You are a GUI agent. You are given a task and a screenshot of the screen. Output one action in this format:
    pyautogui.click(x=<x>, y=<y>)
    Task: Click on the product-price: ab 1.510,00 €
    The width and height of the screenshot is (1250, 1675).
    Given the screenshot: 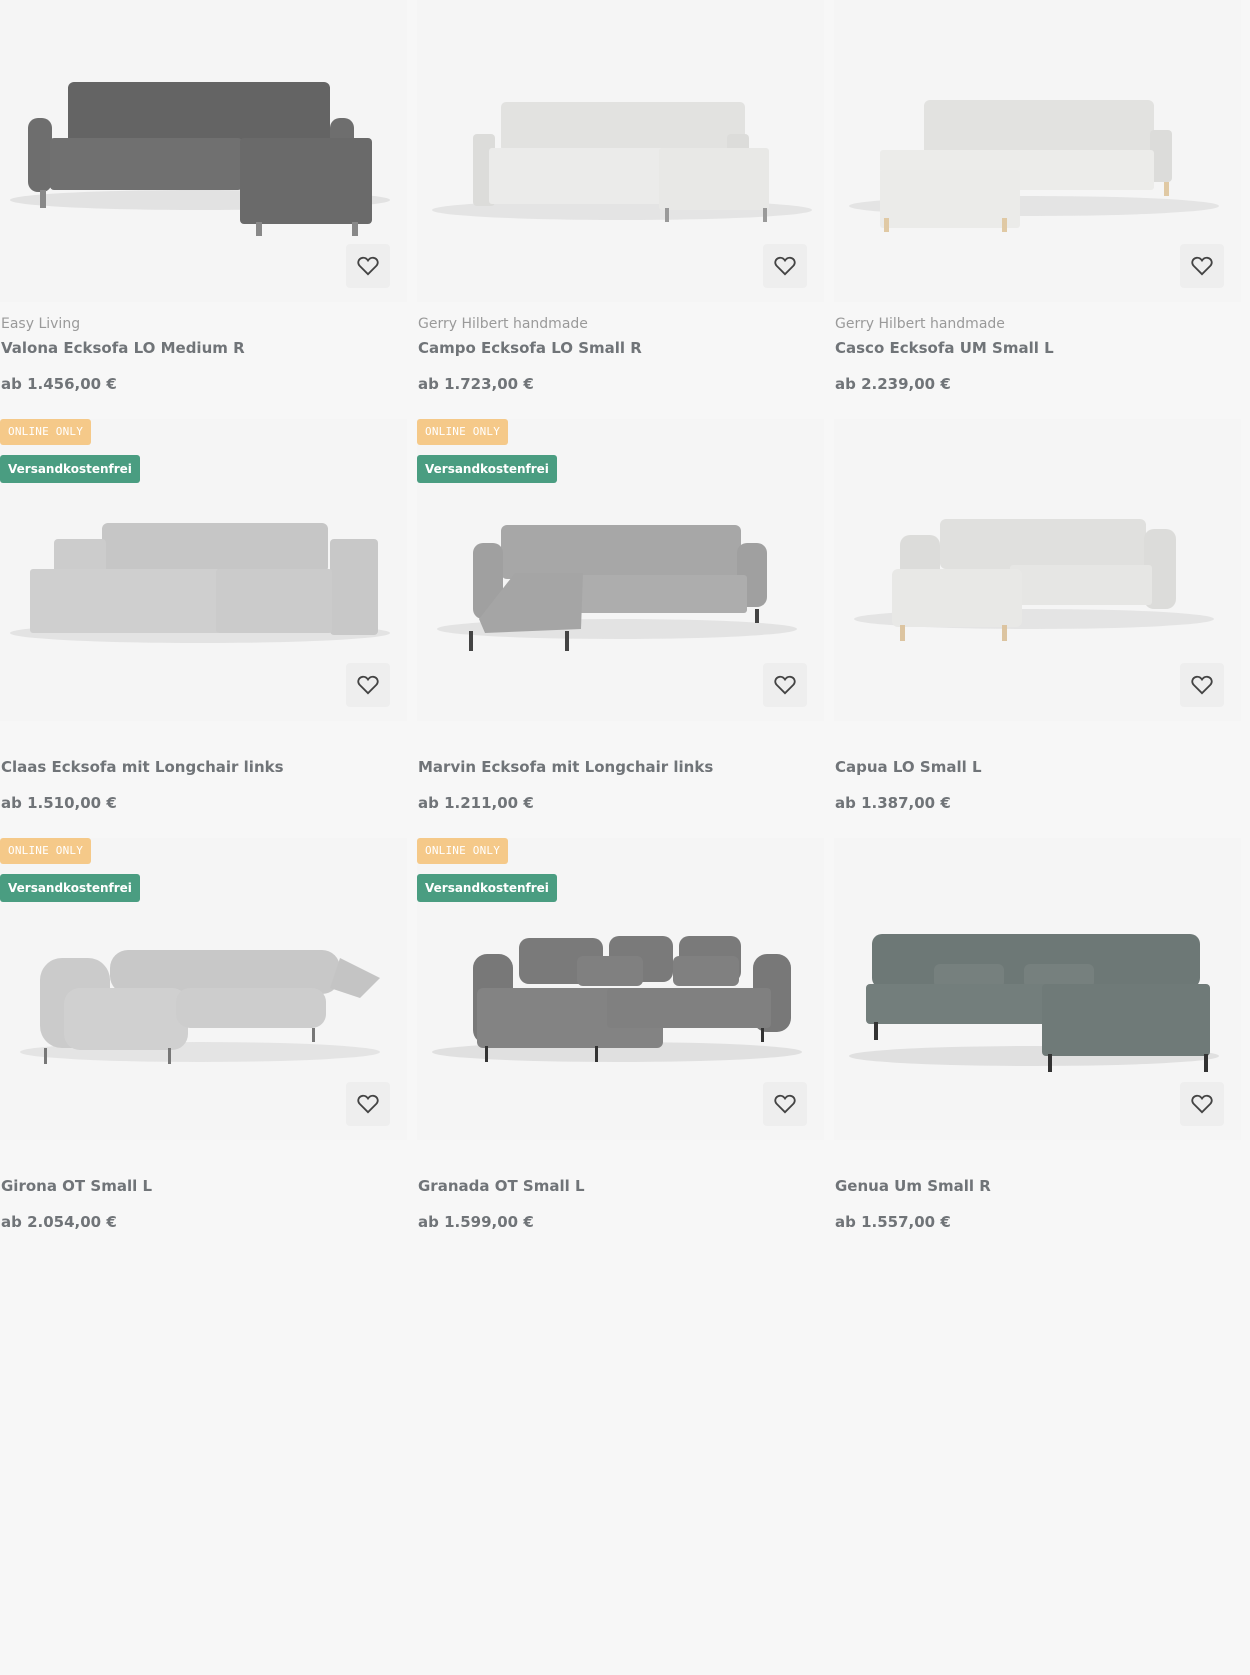 What is the action you would take?
    pyautogui.click(x=59, y=803)
    